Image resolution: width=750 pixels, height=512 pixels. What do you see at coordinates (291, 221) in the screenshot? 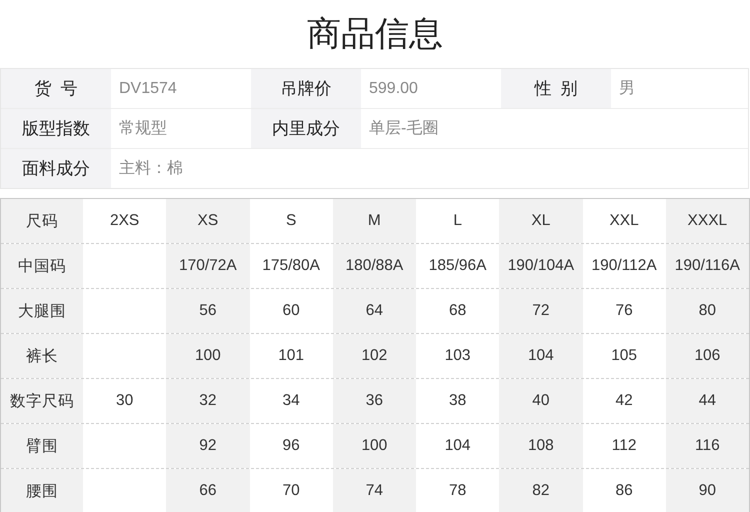
I see `column-header: S` at bounding box center [291, 221].